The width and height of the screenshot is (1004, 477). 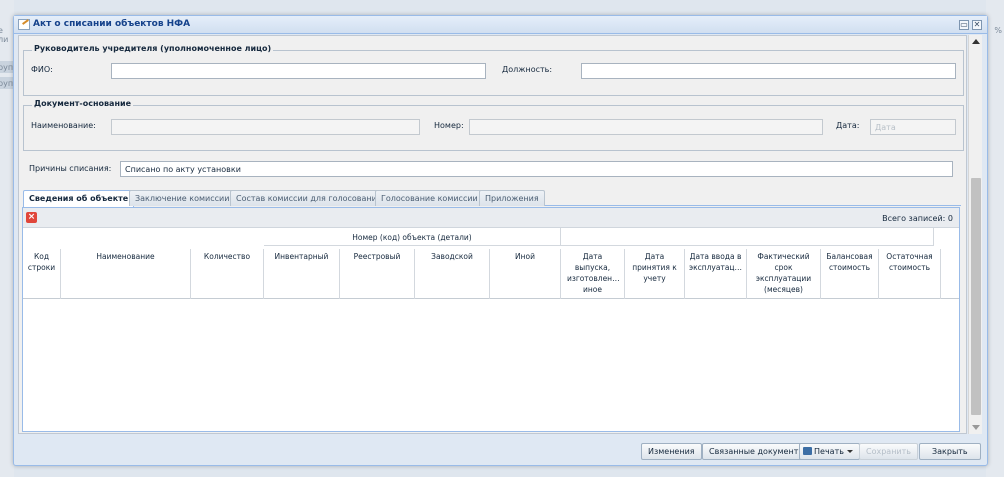 I want to click on basis-number-field, so click(x=646, y=127).